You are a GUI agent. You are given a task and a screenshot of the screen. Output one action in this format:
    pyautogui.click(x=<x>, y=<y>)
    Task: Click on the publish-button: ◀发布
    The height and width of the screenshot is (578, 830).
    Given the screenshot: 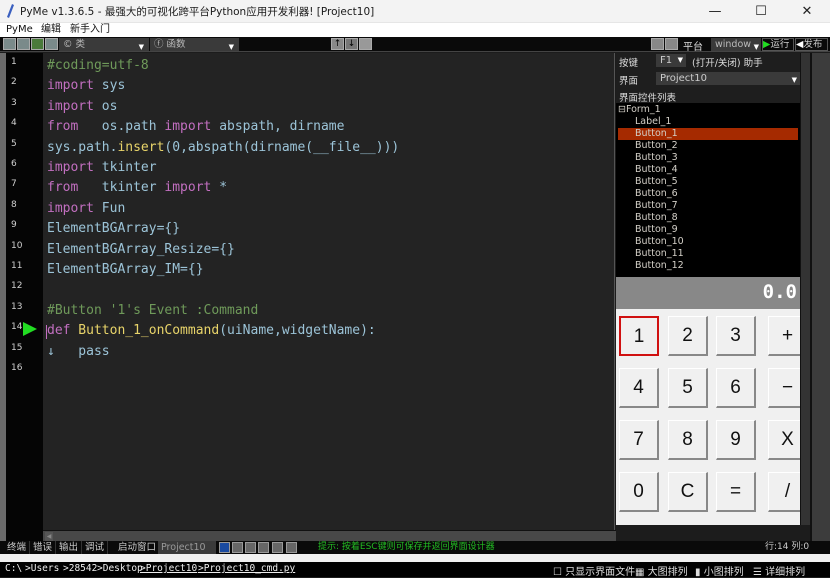 What is the action you would take?
    pyautogui.click(x=811, y=44)
    